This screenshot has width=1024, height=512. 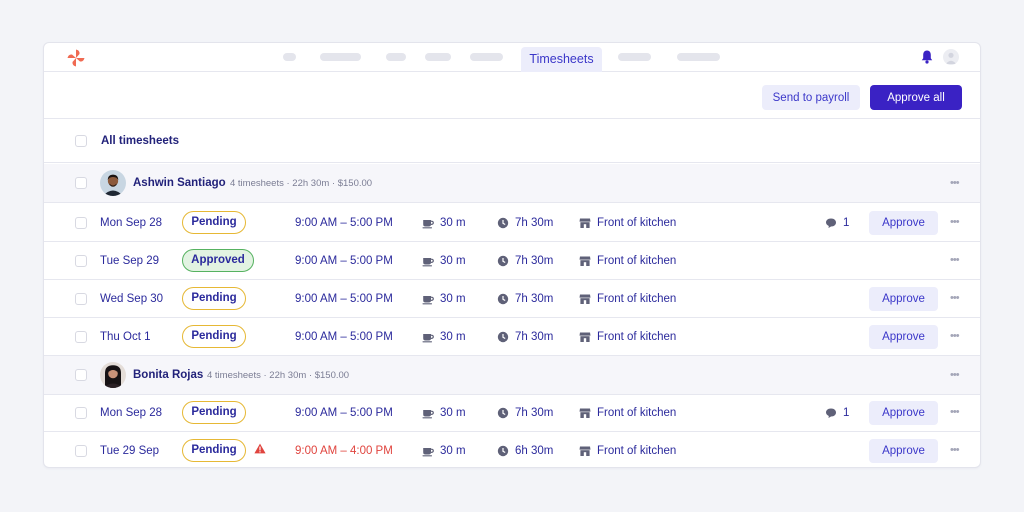 I want to click on comment-count: 1, so click(x=846, y=223).